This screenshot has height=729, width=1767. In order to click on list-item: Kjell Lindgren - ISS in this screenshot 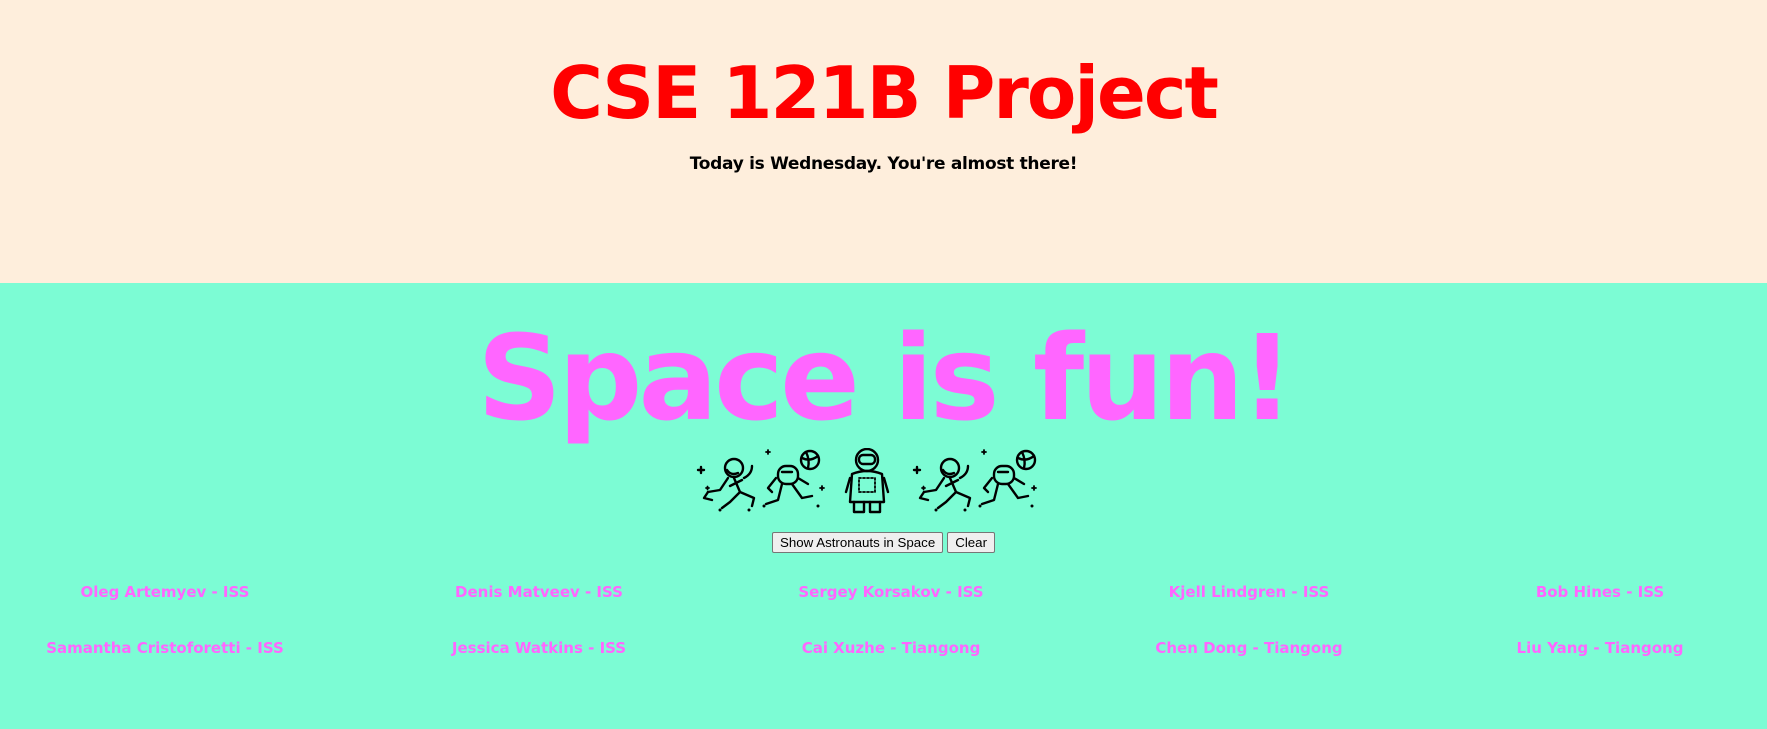, I will do `click(1249, 592)`.